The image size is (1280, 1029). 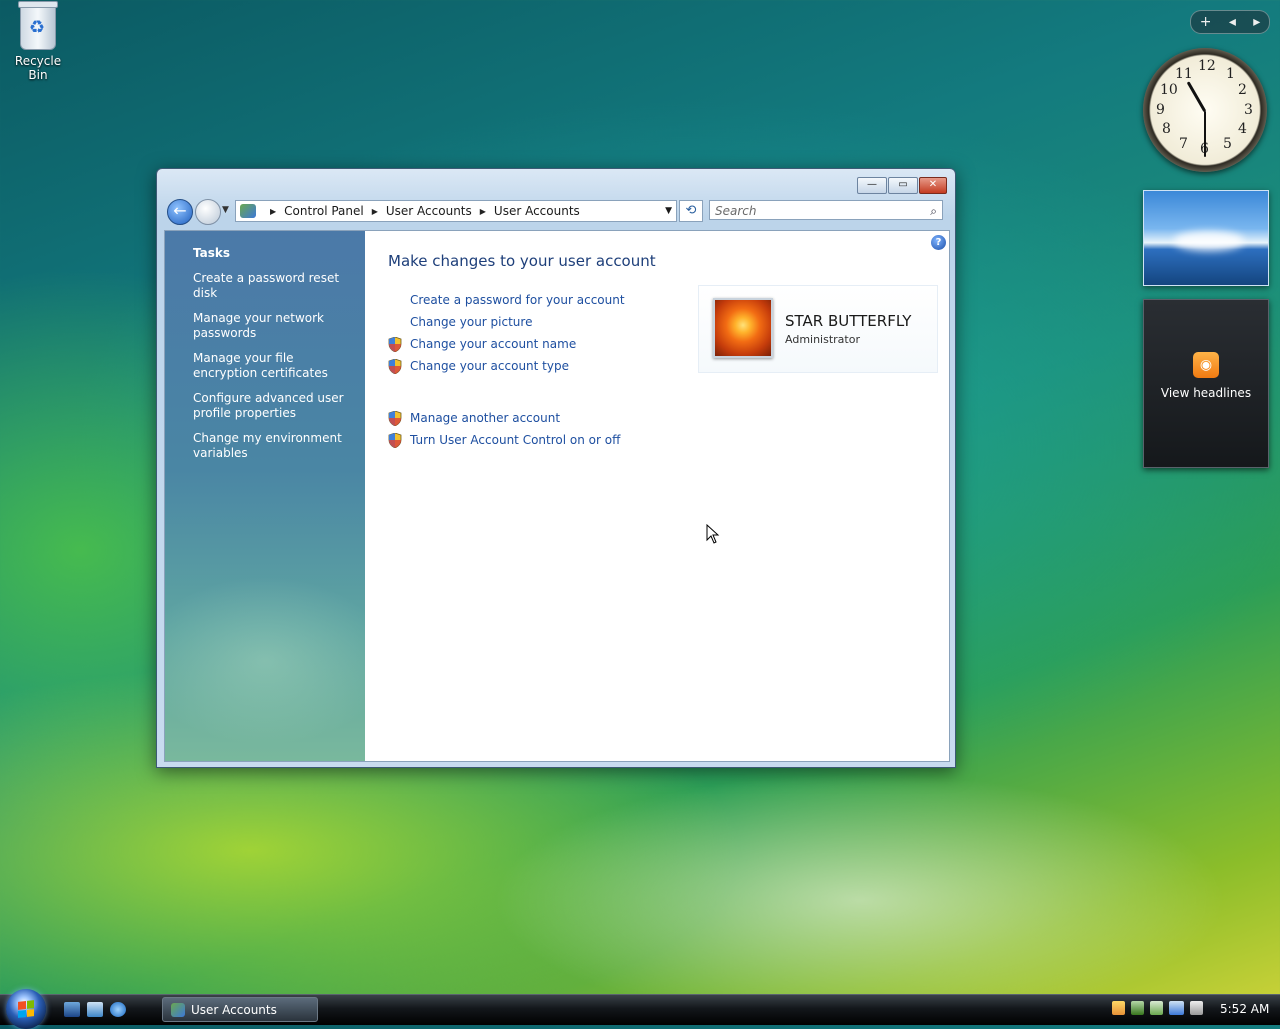 What do you see at coordinates (38, 25) in the screenshot?
I see `recycle-bin-icon` at bounding box center [38, 25].